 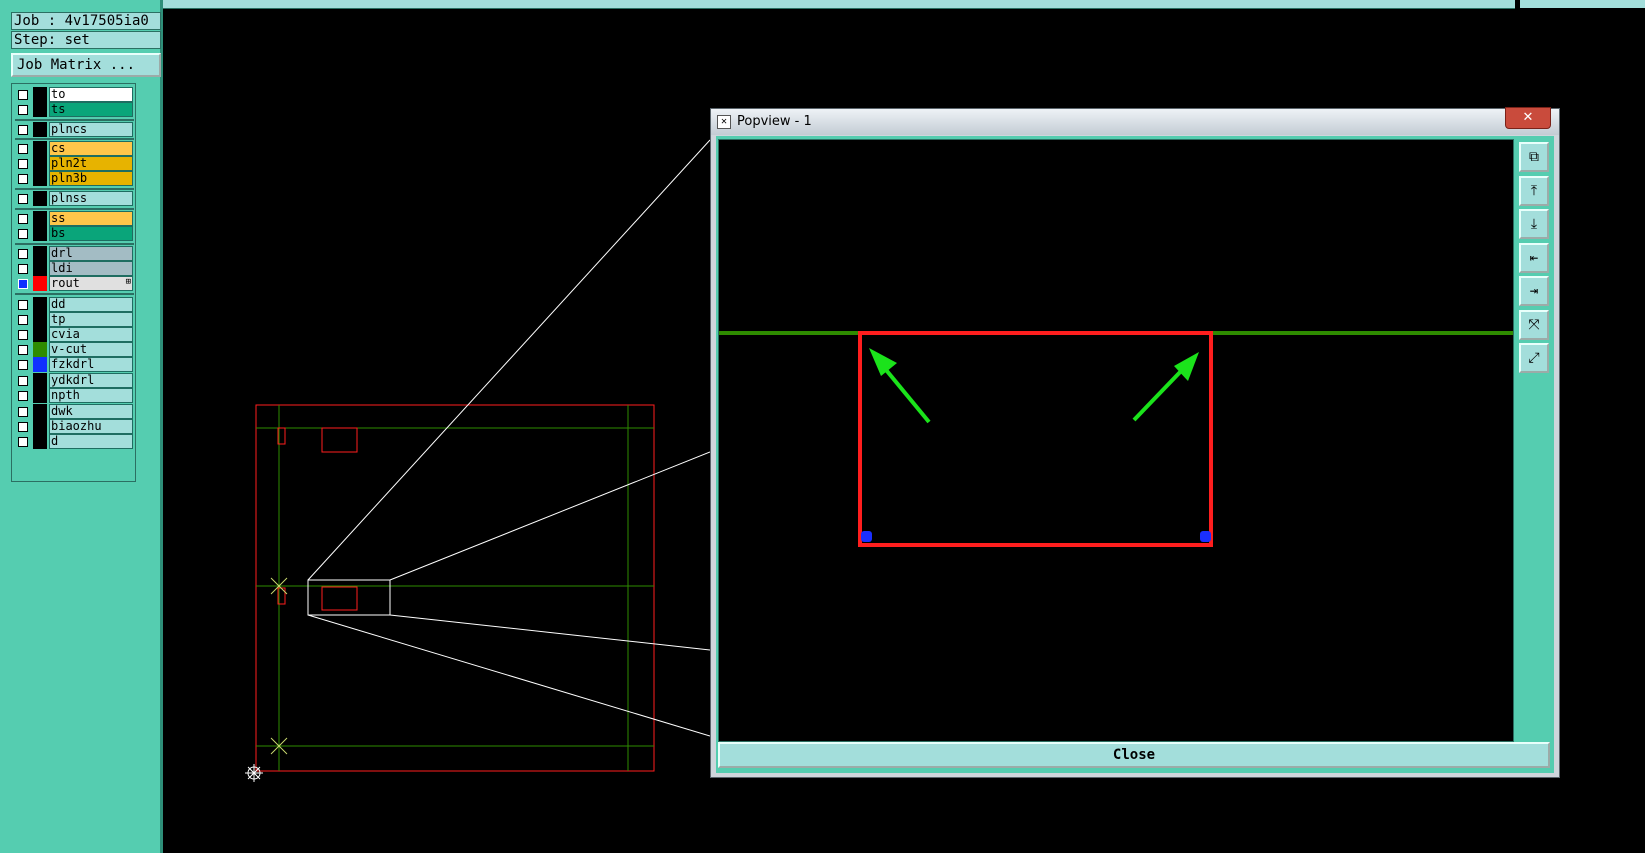 I want to click on layer-row-v-cut: v-cut, so click(x=74, y=349).